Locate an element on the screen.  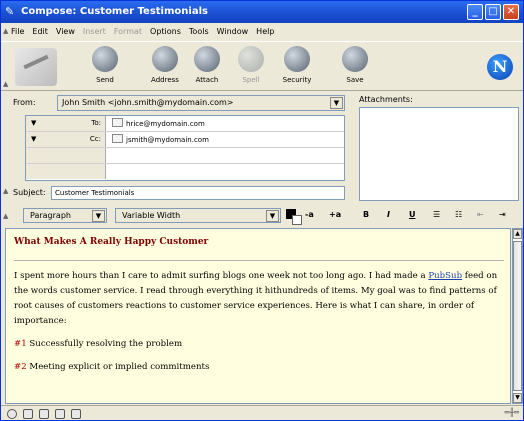
editor-scrollbar: ▲ ▼ is located at coordinates (517, 316).